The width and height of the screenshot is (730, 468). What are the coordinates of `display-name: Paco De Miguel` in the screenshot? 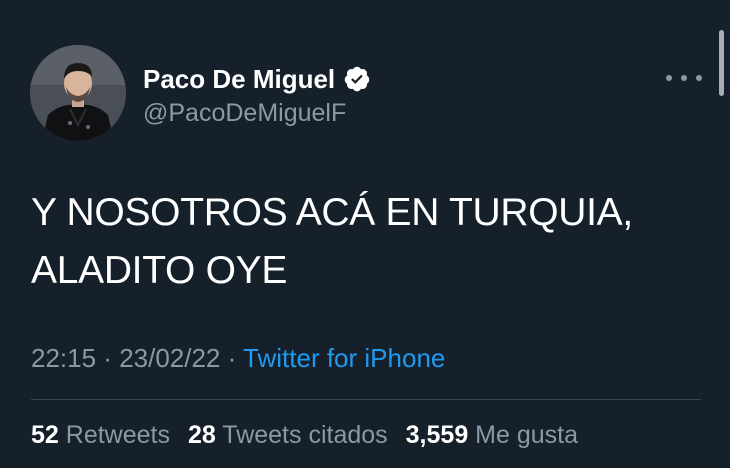 It's located at (239, 79).